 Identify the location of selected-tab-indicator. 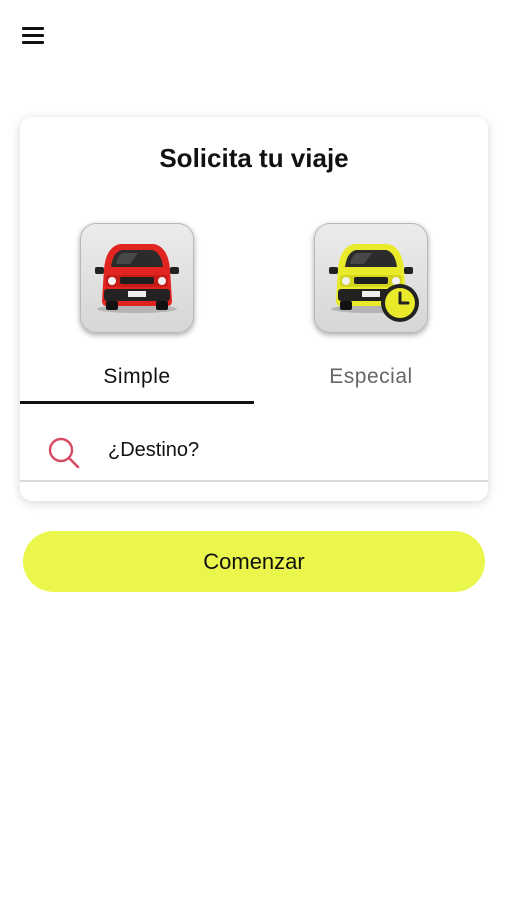
(137, 402).